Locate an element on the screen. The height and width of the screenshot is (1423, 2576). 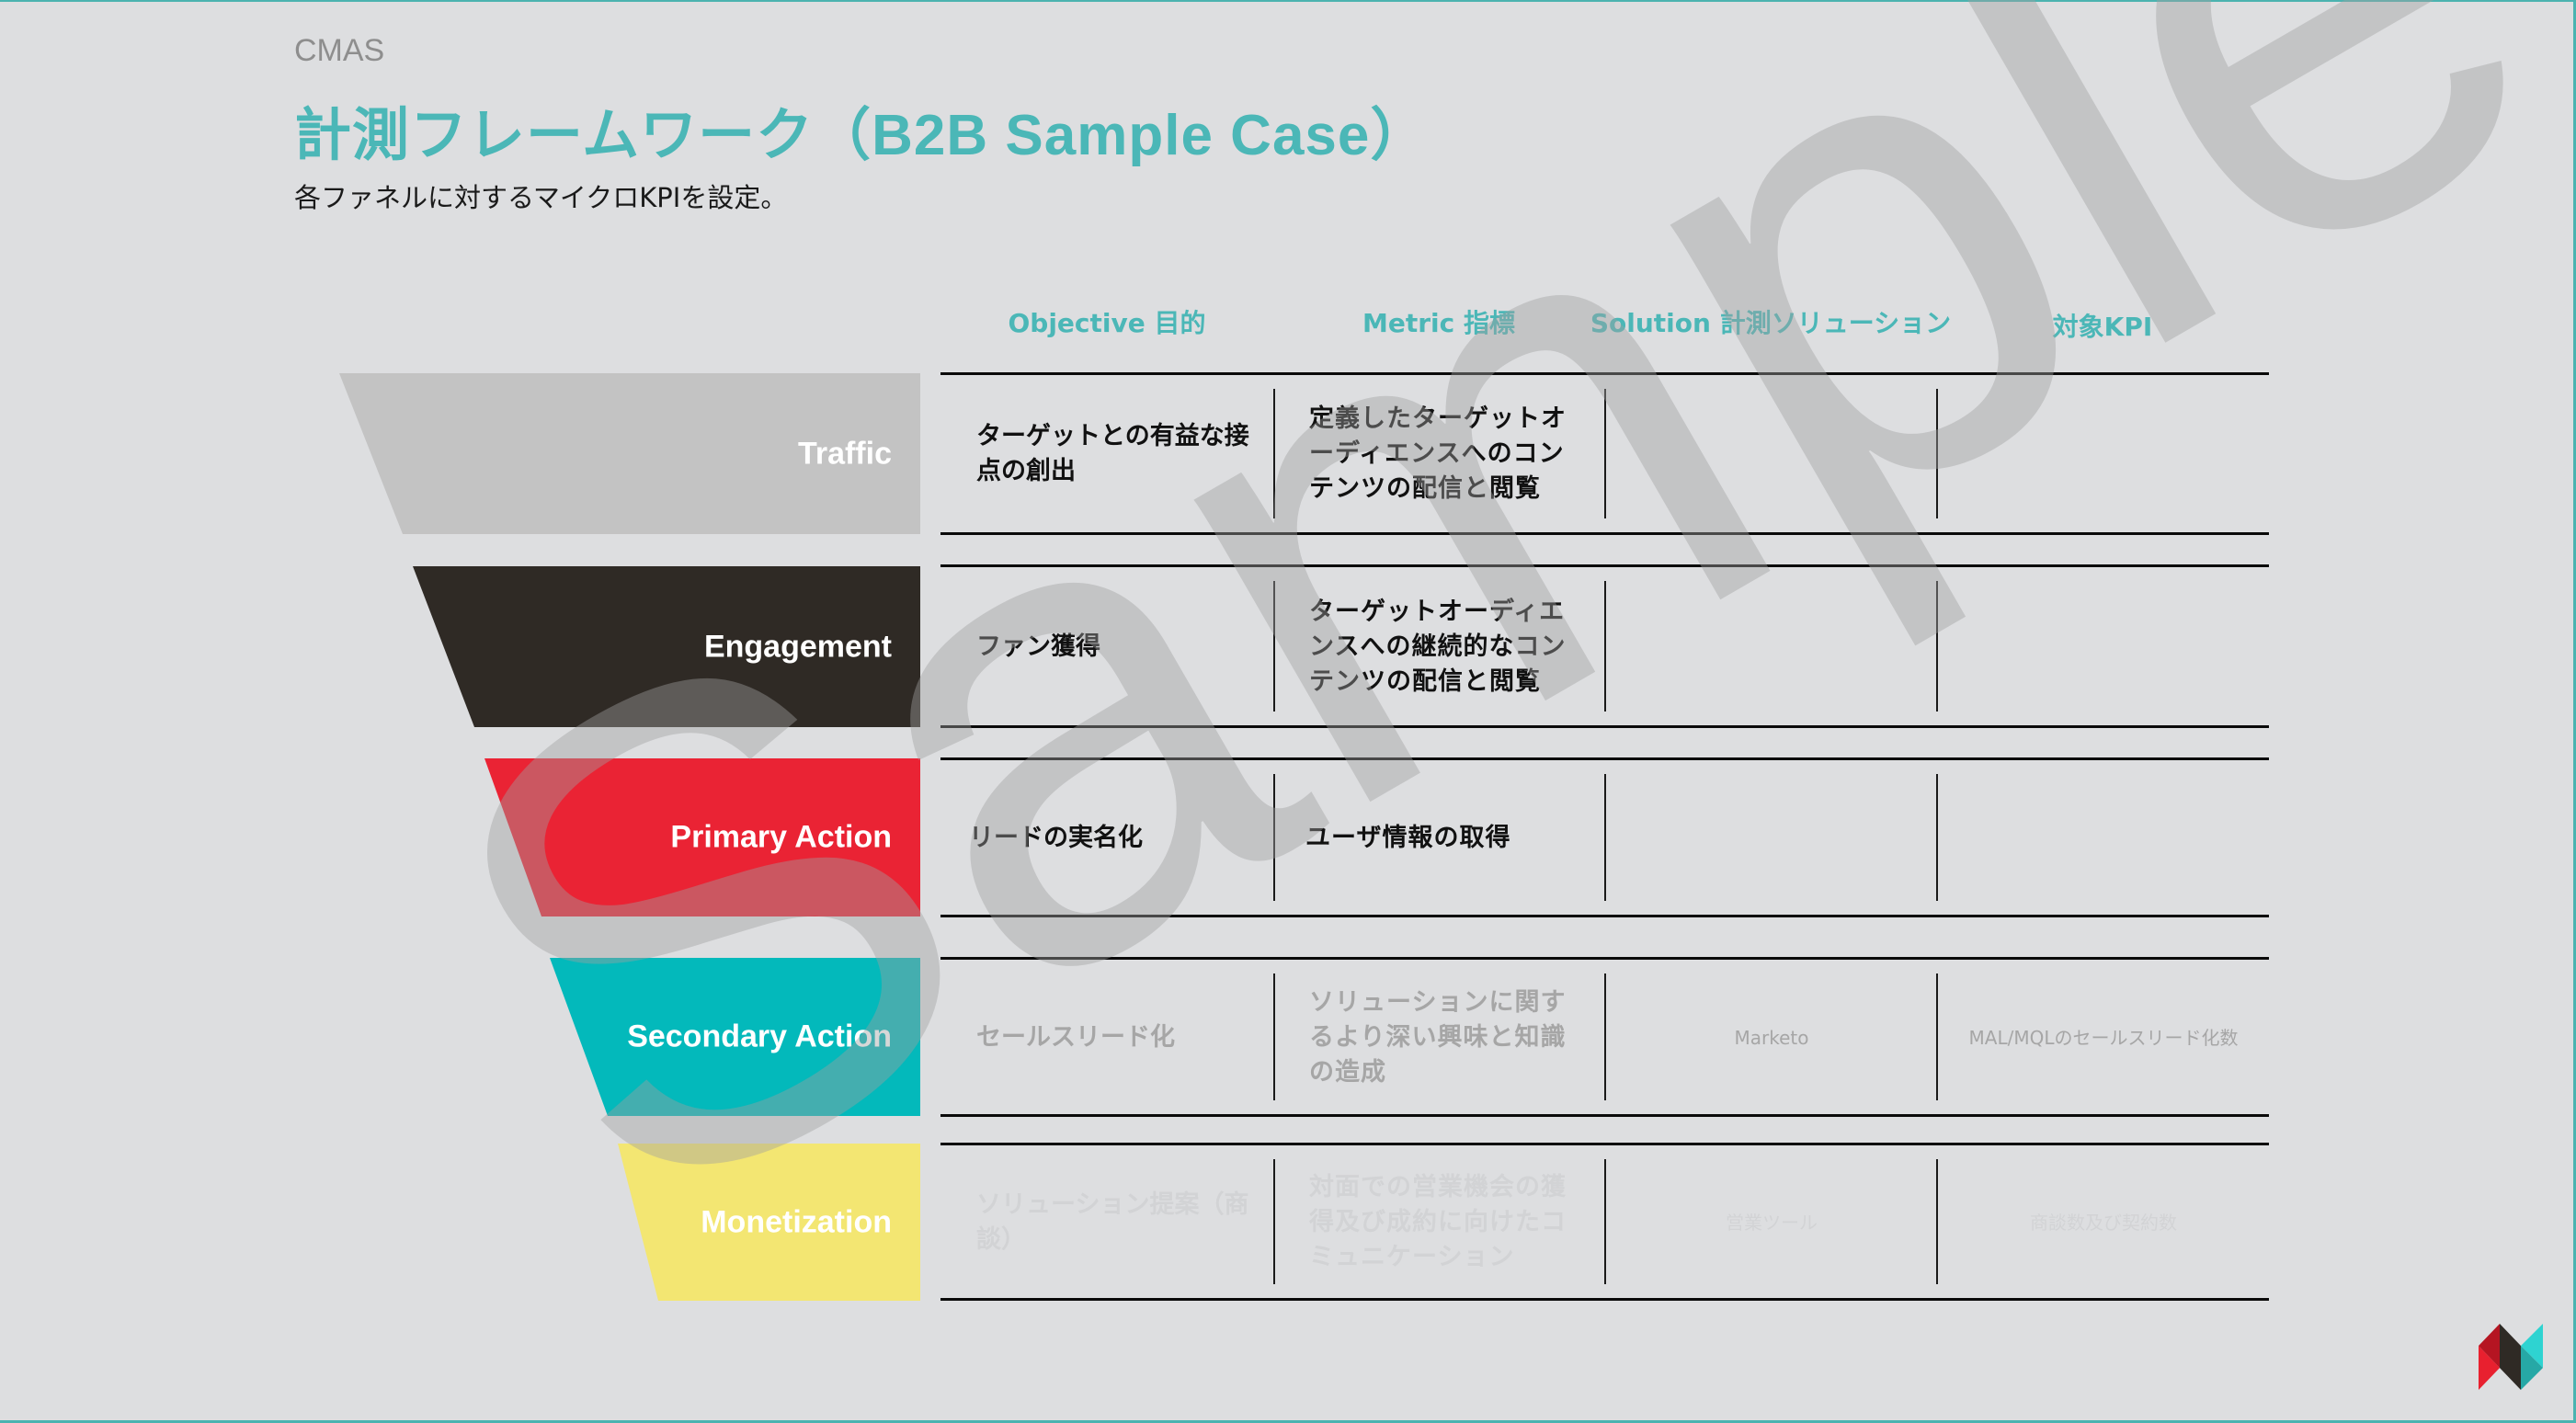
cell-secondary-action-solution: Marketo is located at coordinates (1771, 1038).